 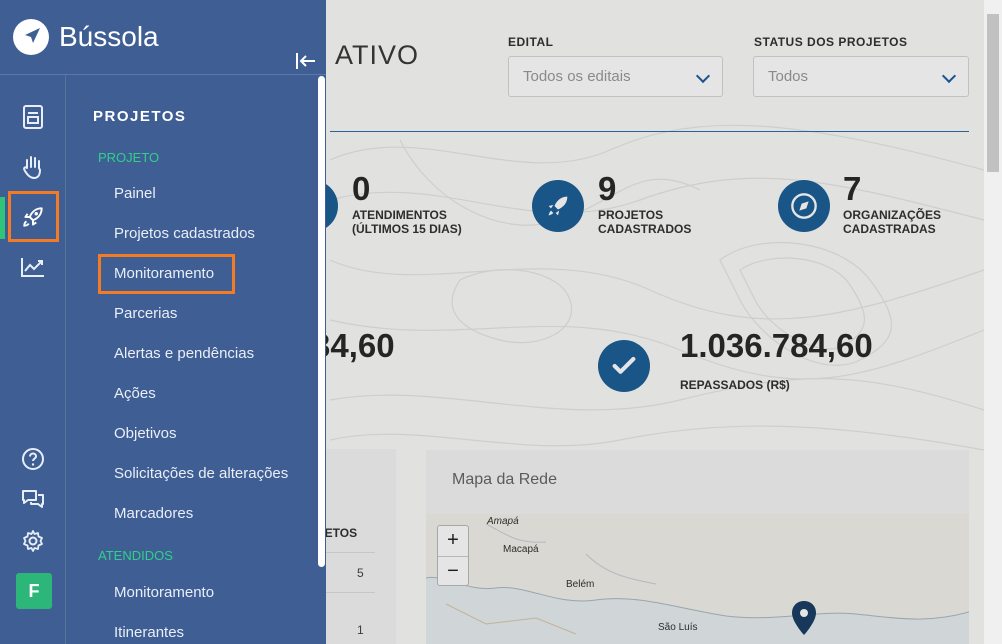 What do you see at coordinates (135, 193) in the screenshot?
I see `menu-item-painel: Painel` at bounding box center [135, 193].